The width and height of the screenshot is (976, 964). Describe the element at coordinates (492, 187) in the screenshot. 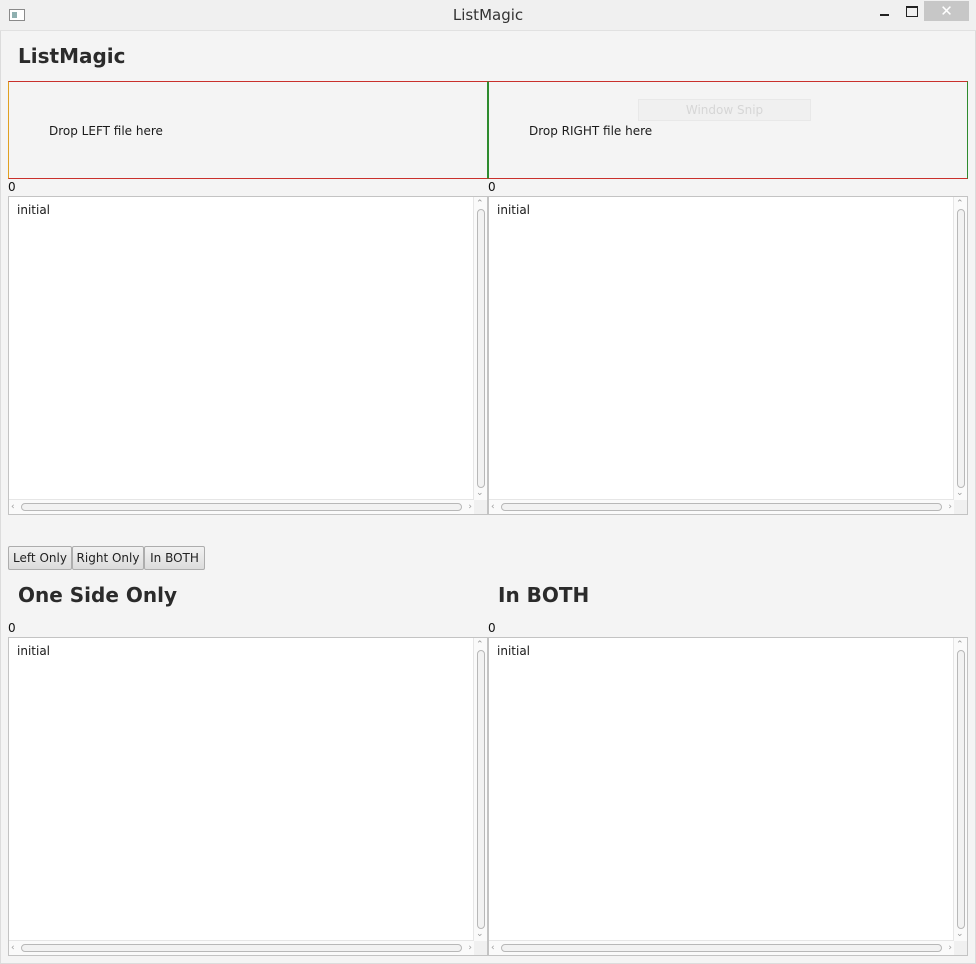

I see `right-count: 0` at that location.